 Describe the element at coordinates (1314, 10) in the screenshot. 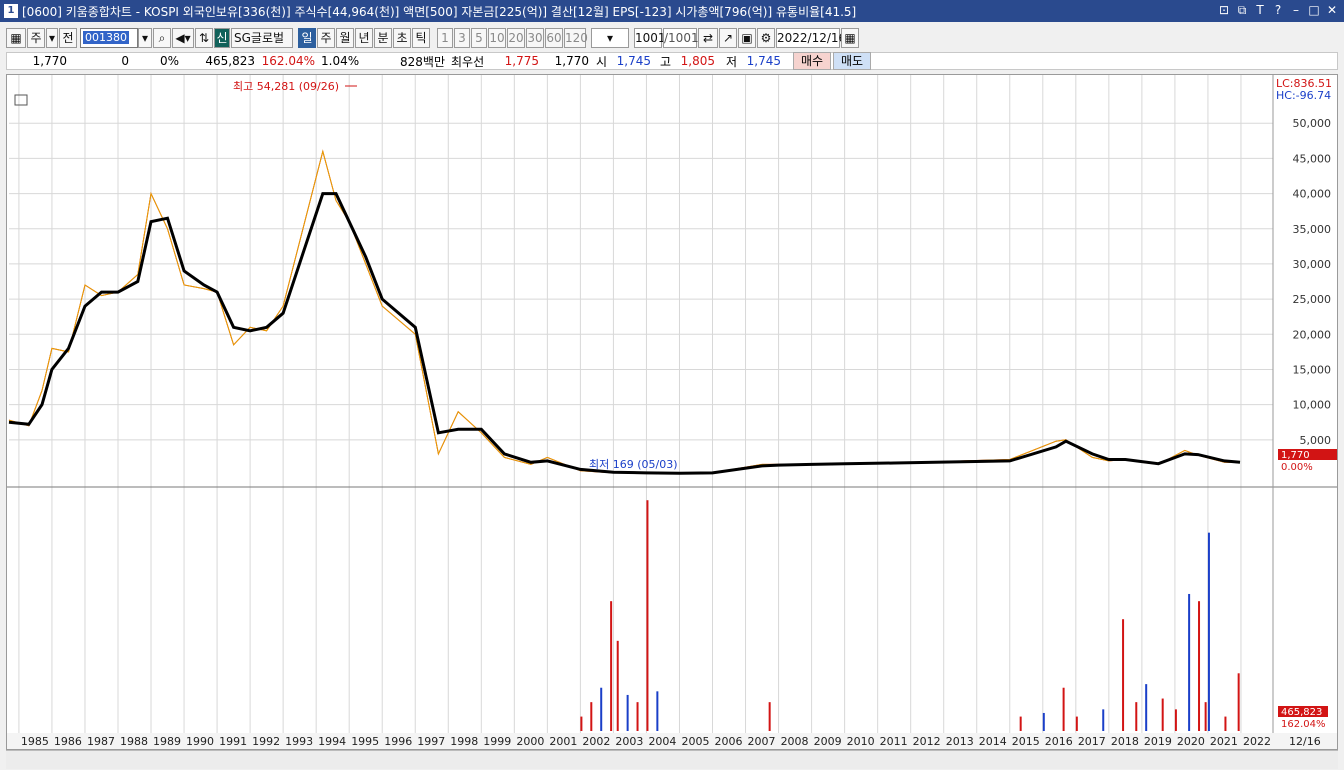

I see `maximize-button: □` at that location.